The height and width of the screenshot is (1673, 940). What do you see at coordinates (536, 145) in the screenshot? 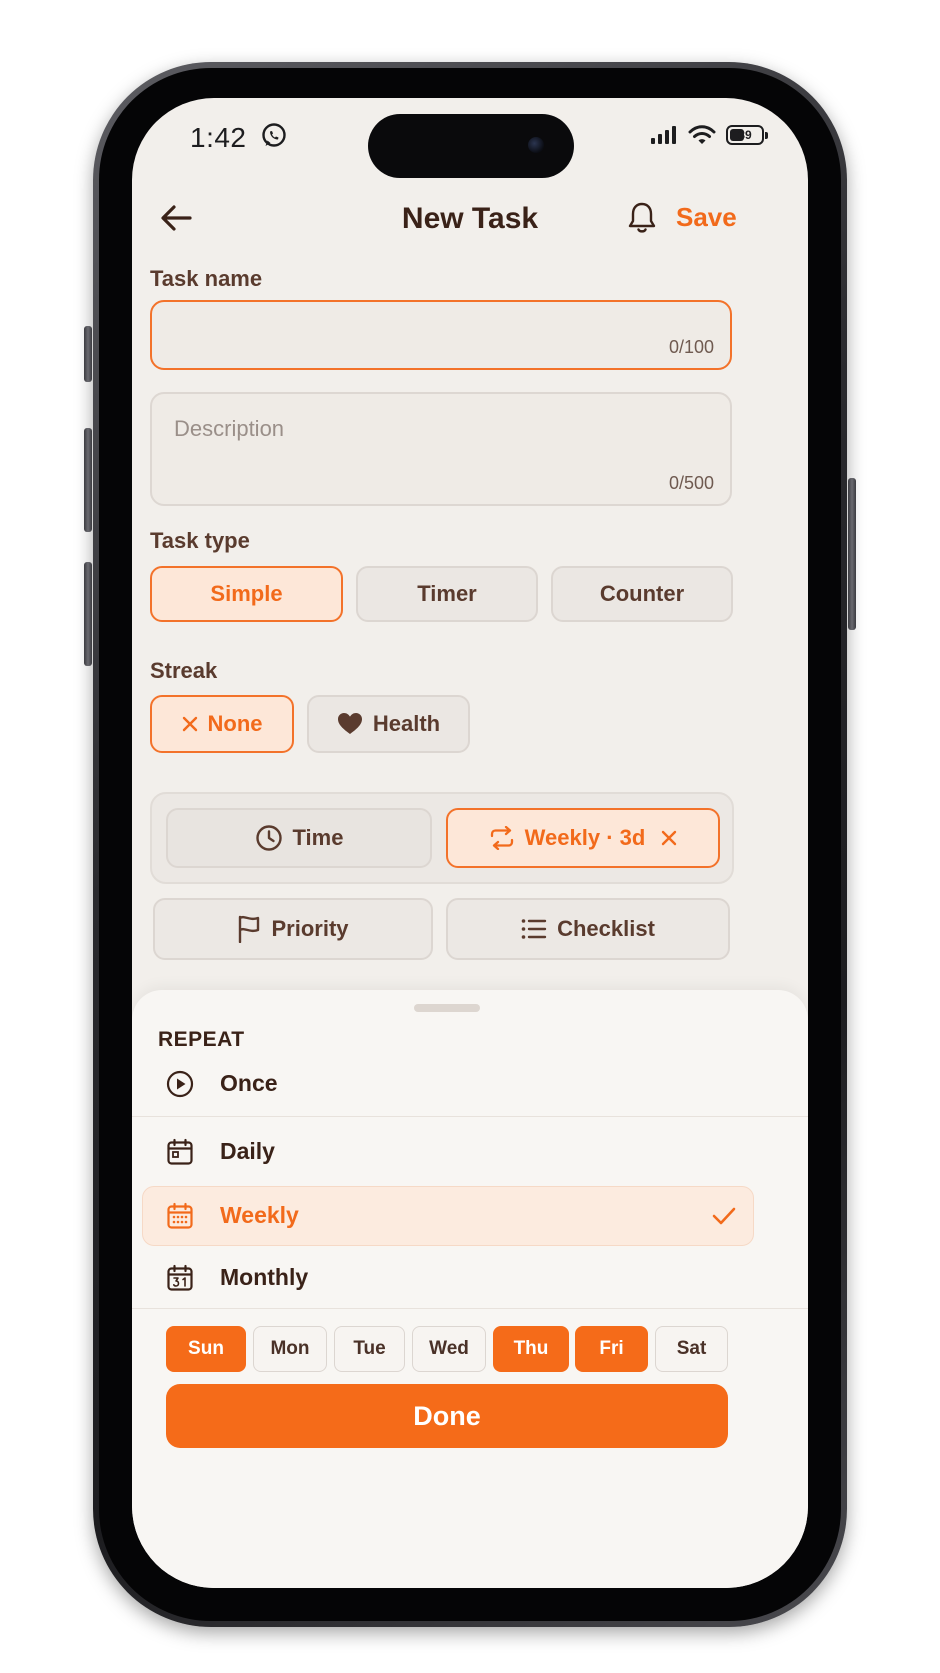
I see `front-camera` at bounding box center [536, 145].